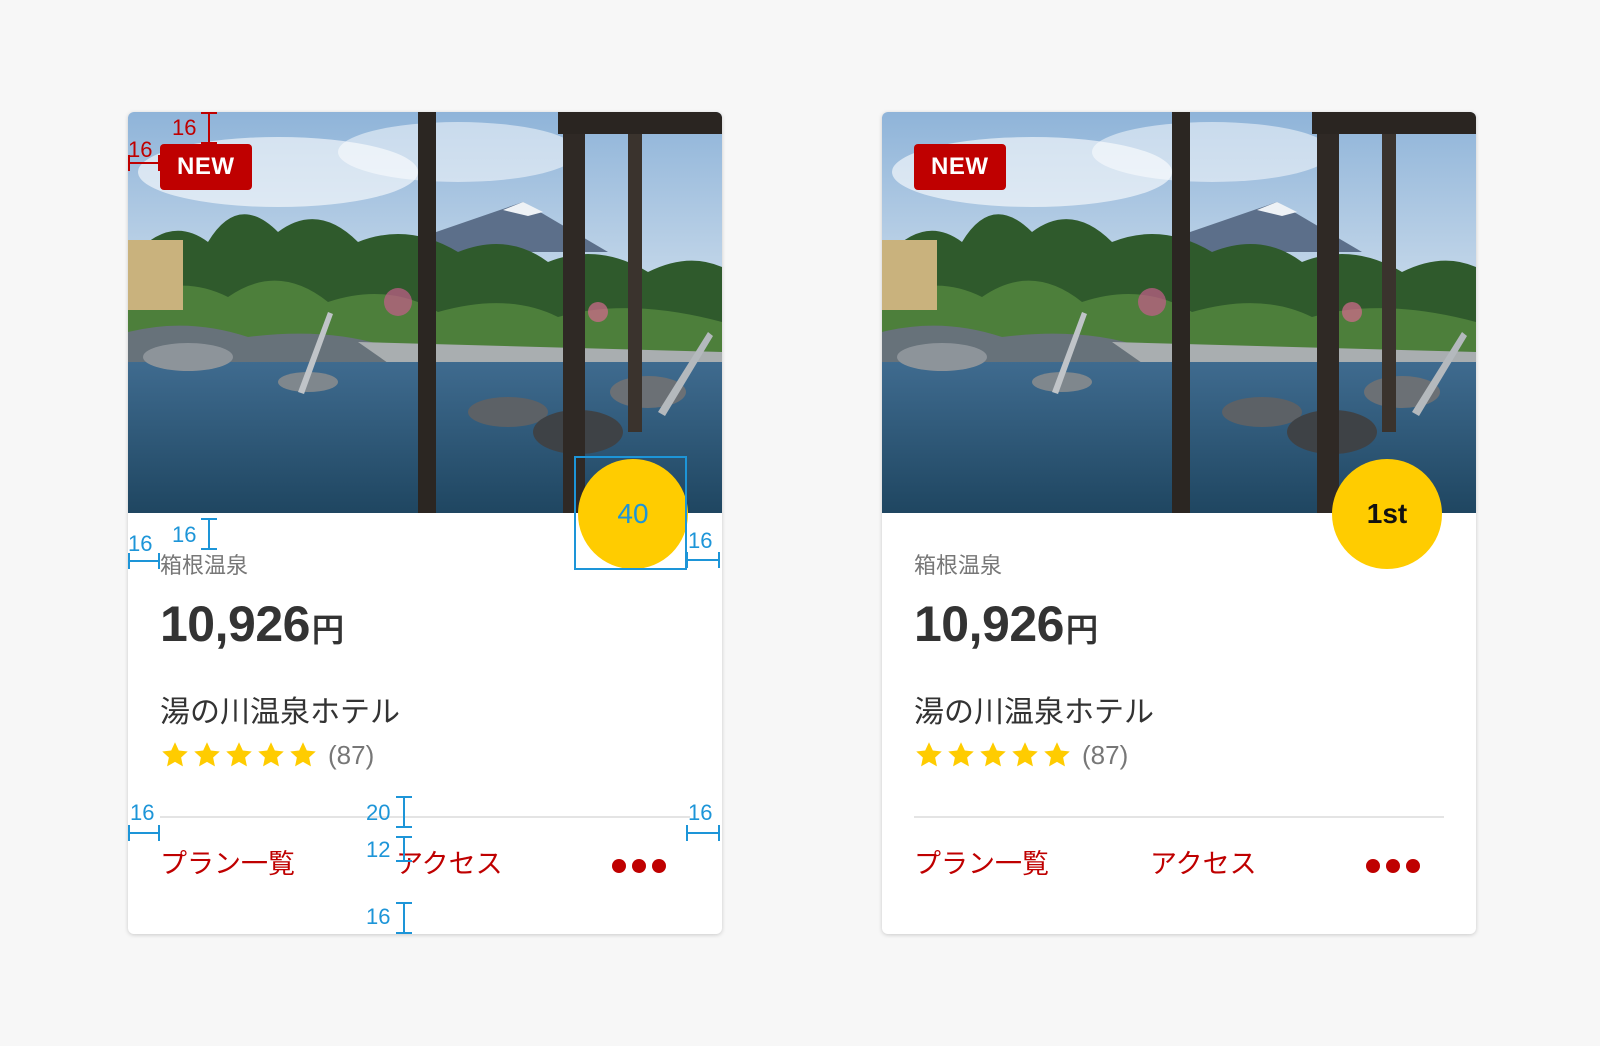 The height and width of the screenshot is (1046, 1600). I want to click on rank-badge: 40, so click(633, 514).